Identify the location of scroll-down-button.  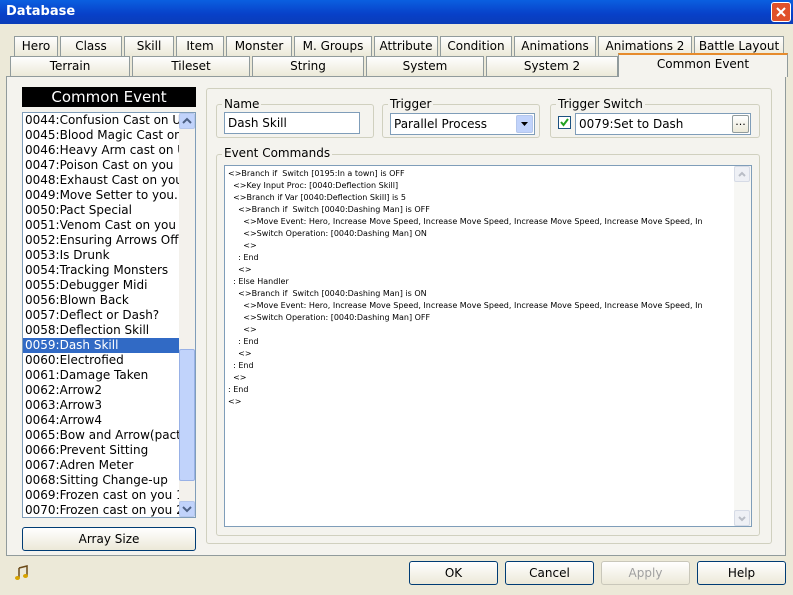
(187, 509).